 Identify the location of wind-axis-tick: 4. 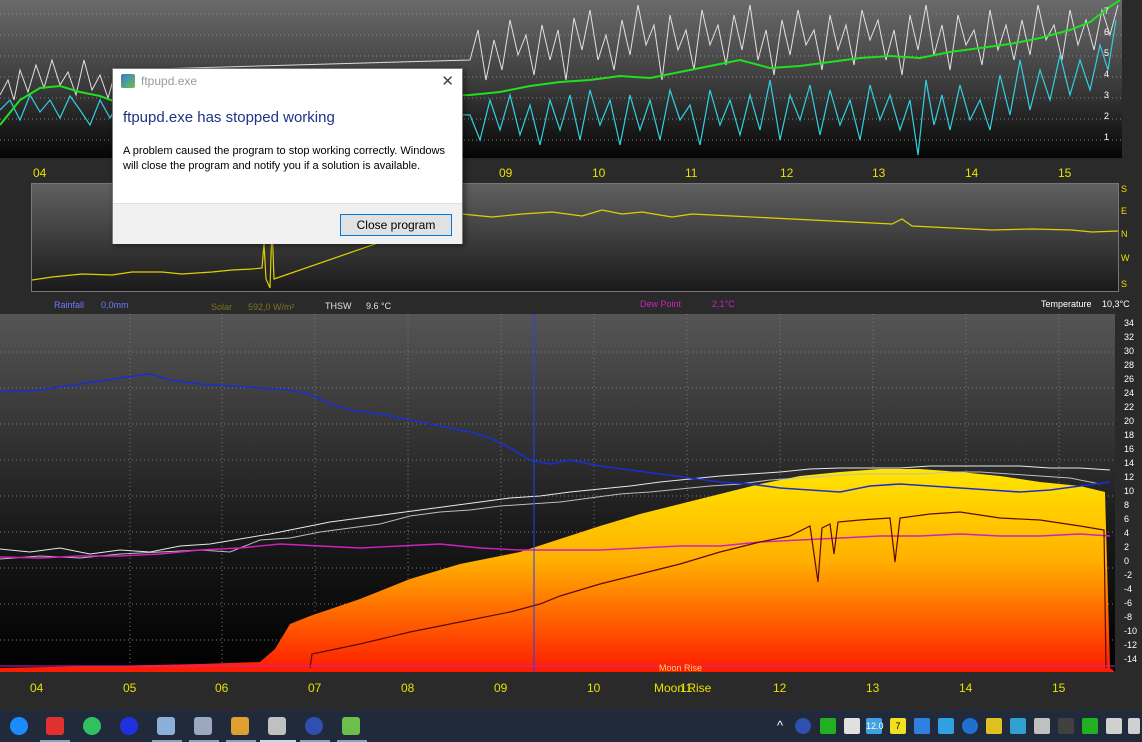
(1107, 74).